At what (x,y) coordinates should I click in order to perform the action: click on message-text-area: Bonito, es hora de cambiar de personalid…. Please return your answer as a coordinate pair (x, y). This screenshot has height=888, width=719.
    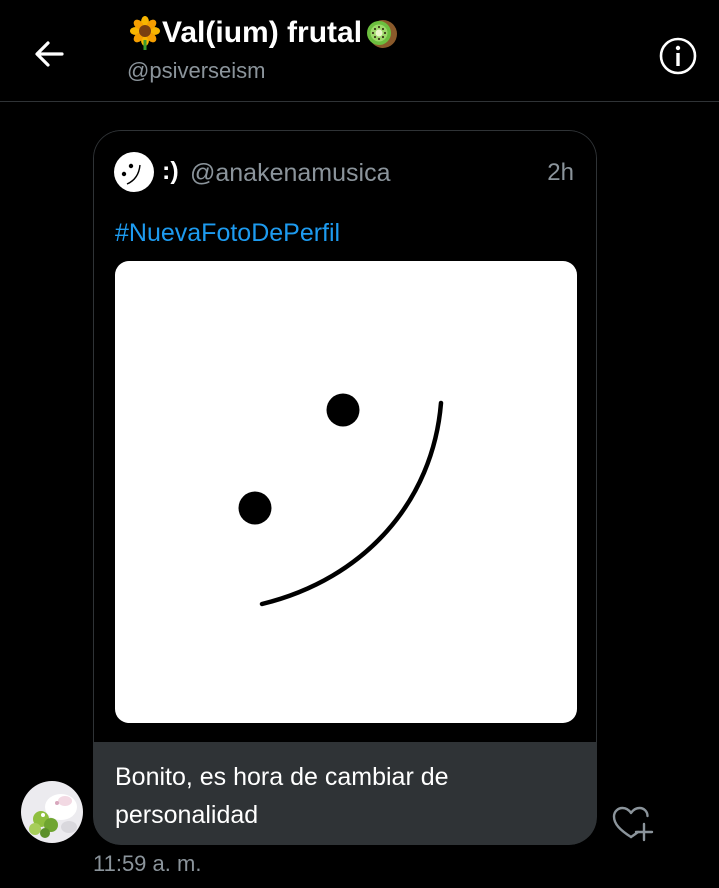
    Looking at the image, I should click on (345, 793).